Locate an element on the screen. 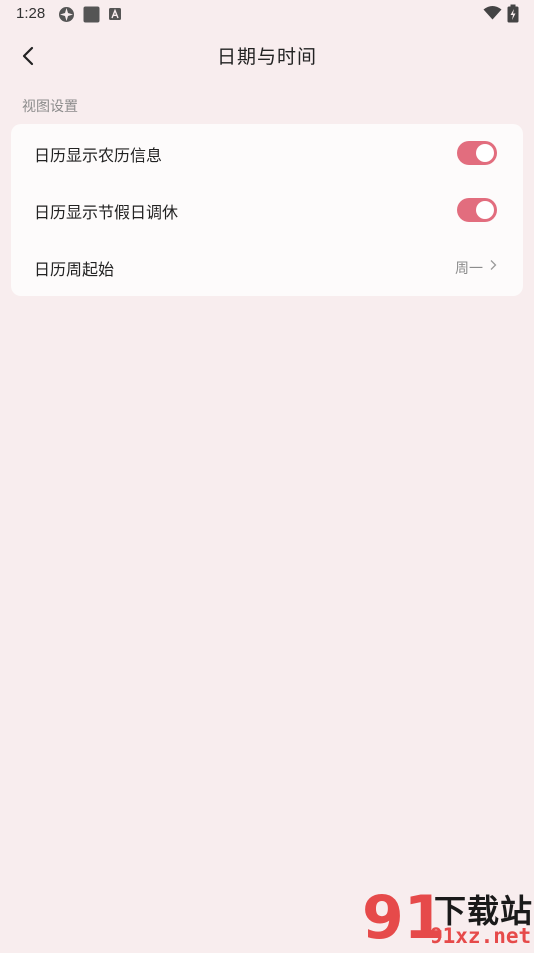  wifi-icon is located at coordinates (492, 13).